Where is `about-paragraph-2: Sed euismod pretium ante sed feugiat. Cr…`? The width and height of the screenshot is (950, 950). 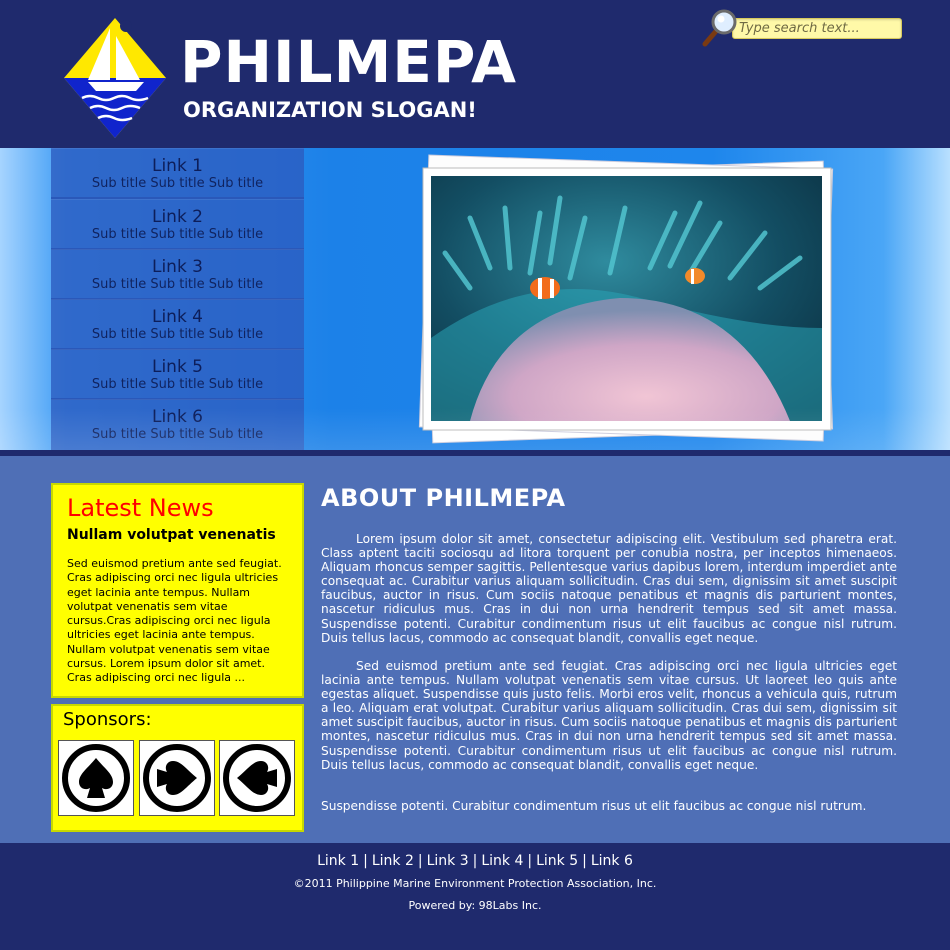
about-paragraph-2: Sed euismod pretium ante sed feugiat. Cr… is located at coordinates (609, 715).